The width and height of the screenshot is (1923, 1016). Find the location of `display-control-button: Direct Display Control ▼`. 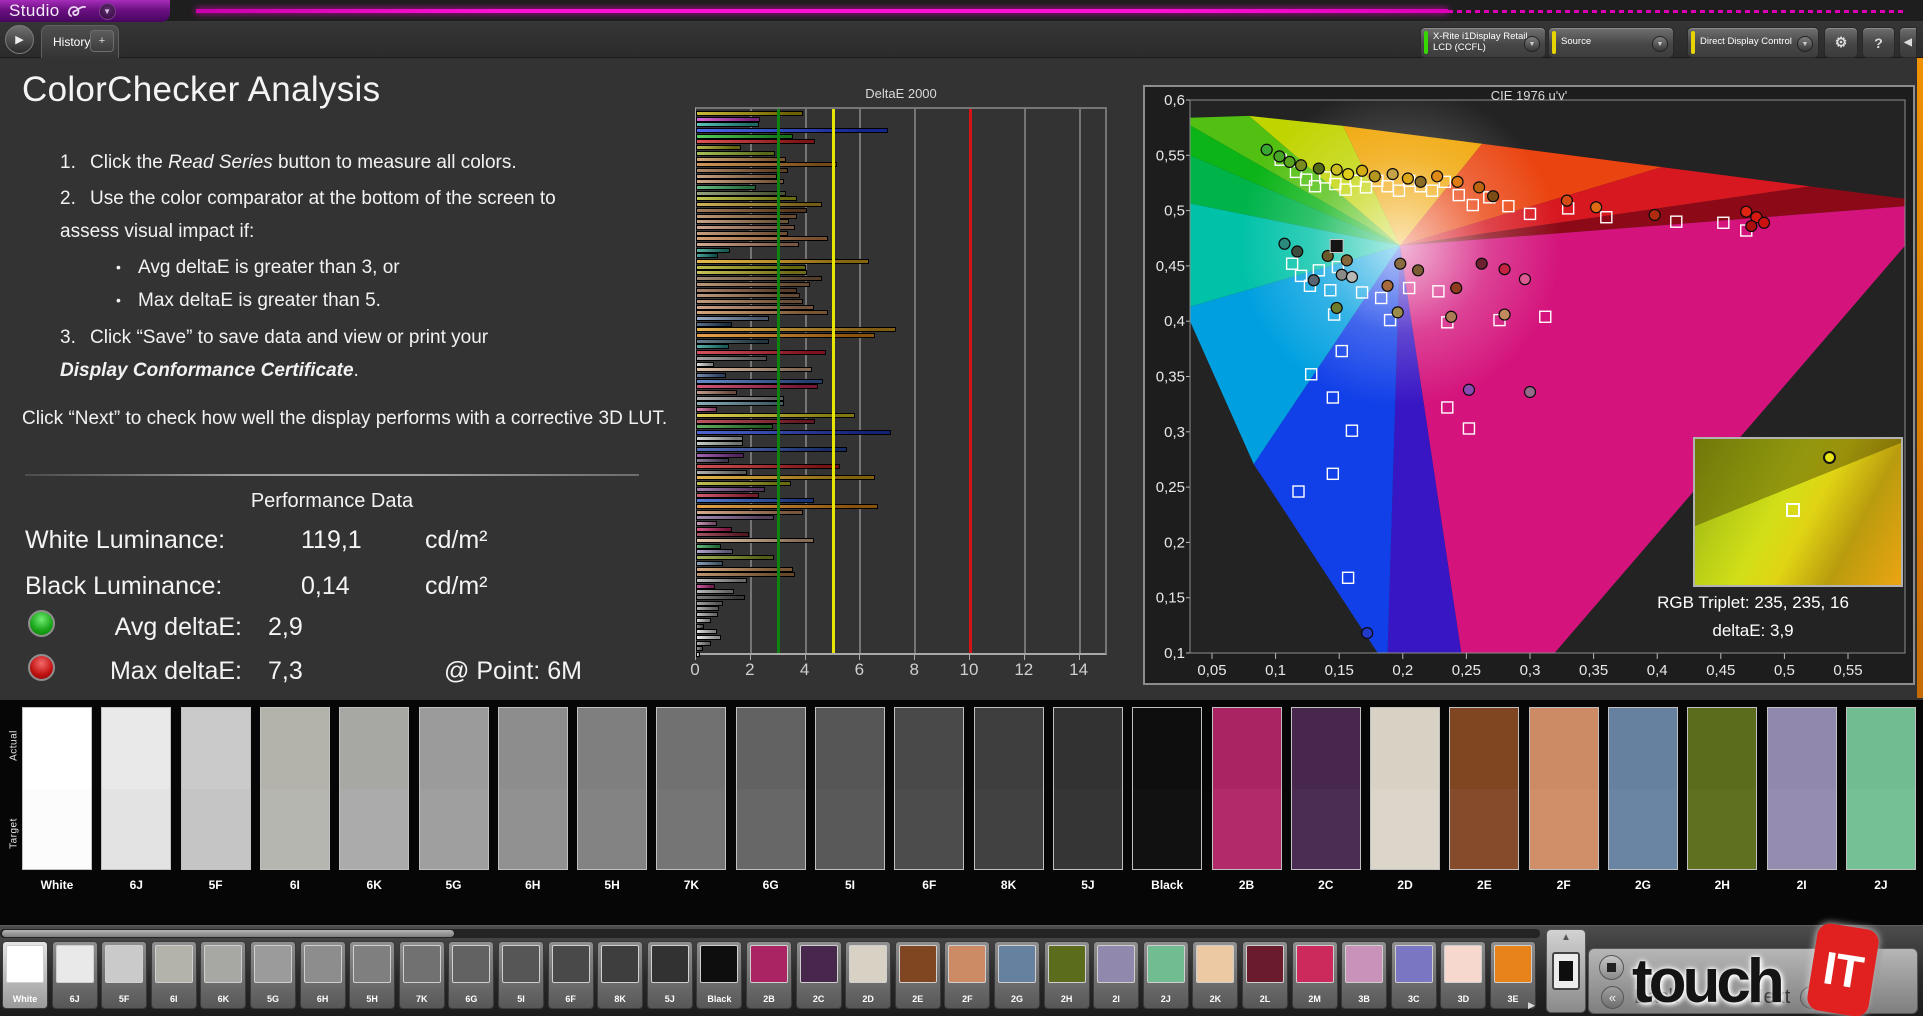

display-control-button: Direct Display Control ▼ is located at coordinates (1753, 42).